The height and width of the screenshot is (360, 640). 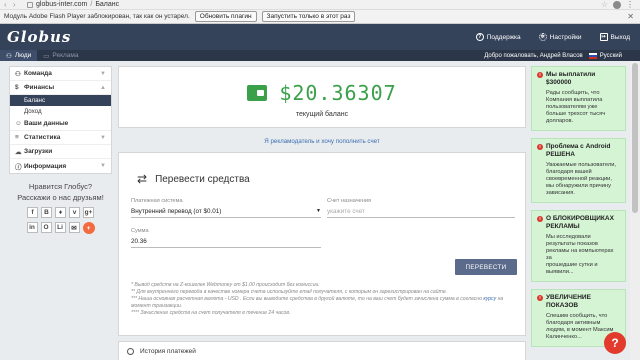 What do you see at coordinates (46, 212) in the screenshot?
I see `vk-blog-icon: B` at bounding box center [46, 212].